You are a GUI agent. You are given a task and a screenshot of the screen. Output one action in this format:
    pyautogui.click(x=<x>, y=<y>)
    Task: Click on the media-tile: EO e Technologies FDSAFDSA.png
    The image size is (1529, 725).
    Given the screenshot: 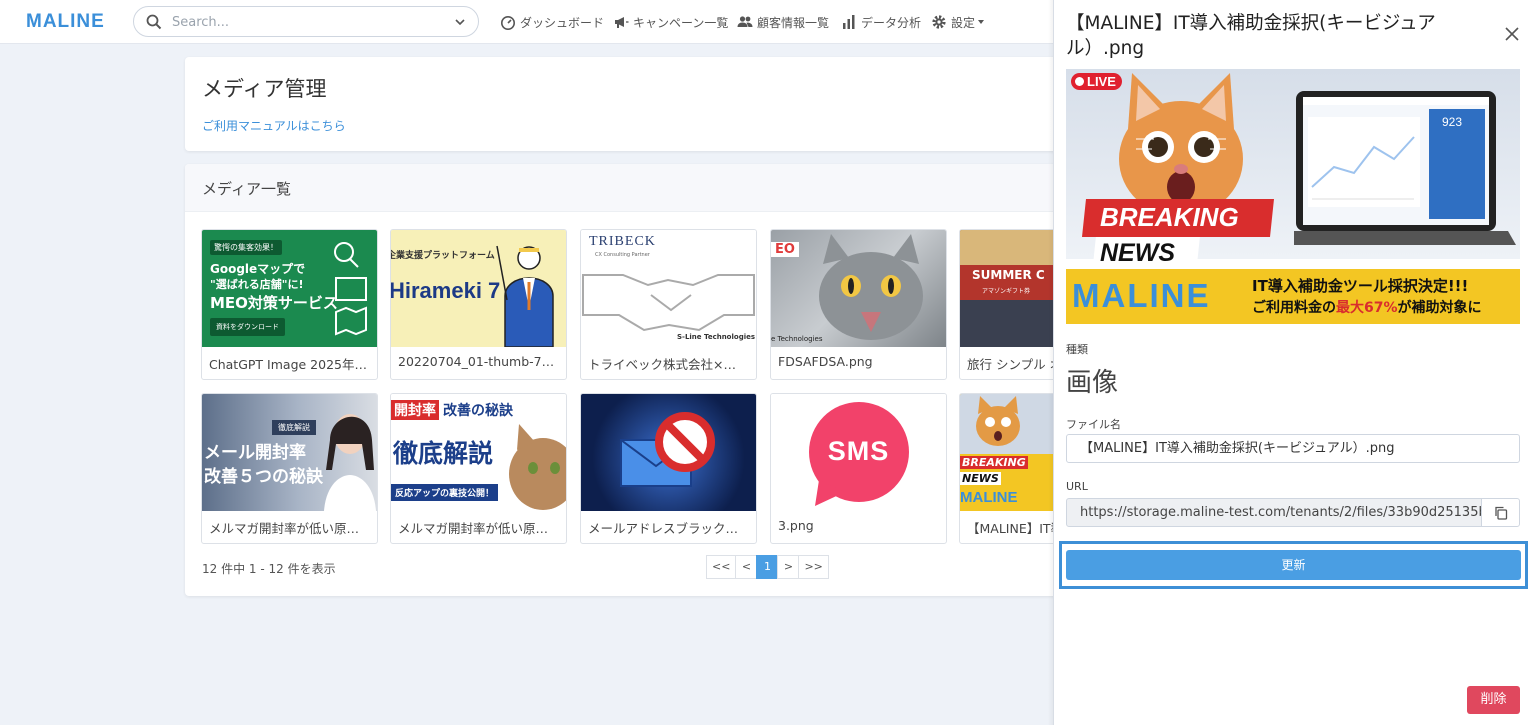 What is the action you would take?
    pyautogui.click(x=858, y=304)
    